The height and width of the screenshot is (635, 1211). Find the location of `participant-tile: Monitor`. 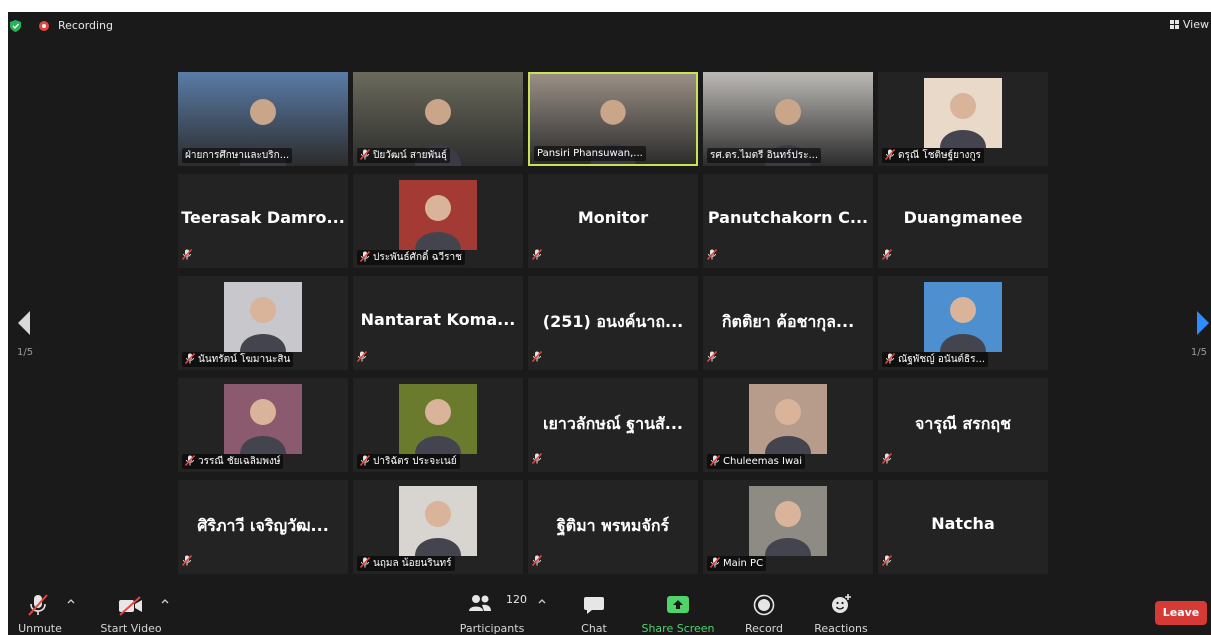

participant-tile: Monitor is located at coordinates (613, 221).